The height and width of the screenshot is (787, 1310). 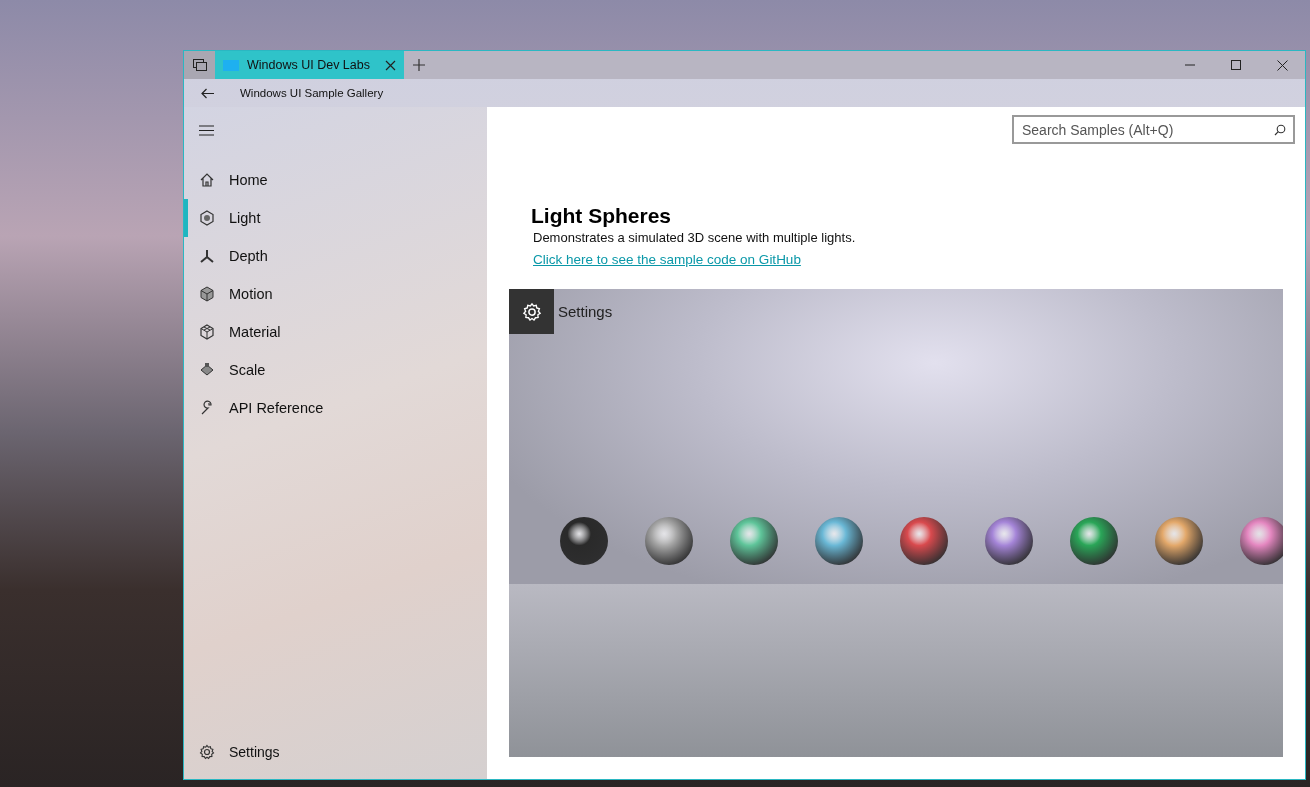 I want to click on github-link: Click here to see the sample code on GitHub, so click(x=667, y=259).